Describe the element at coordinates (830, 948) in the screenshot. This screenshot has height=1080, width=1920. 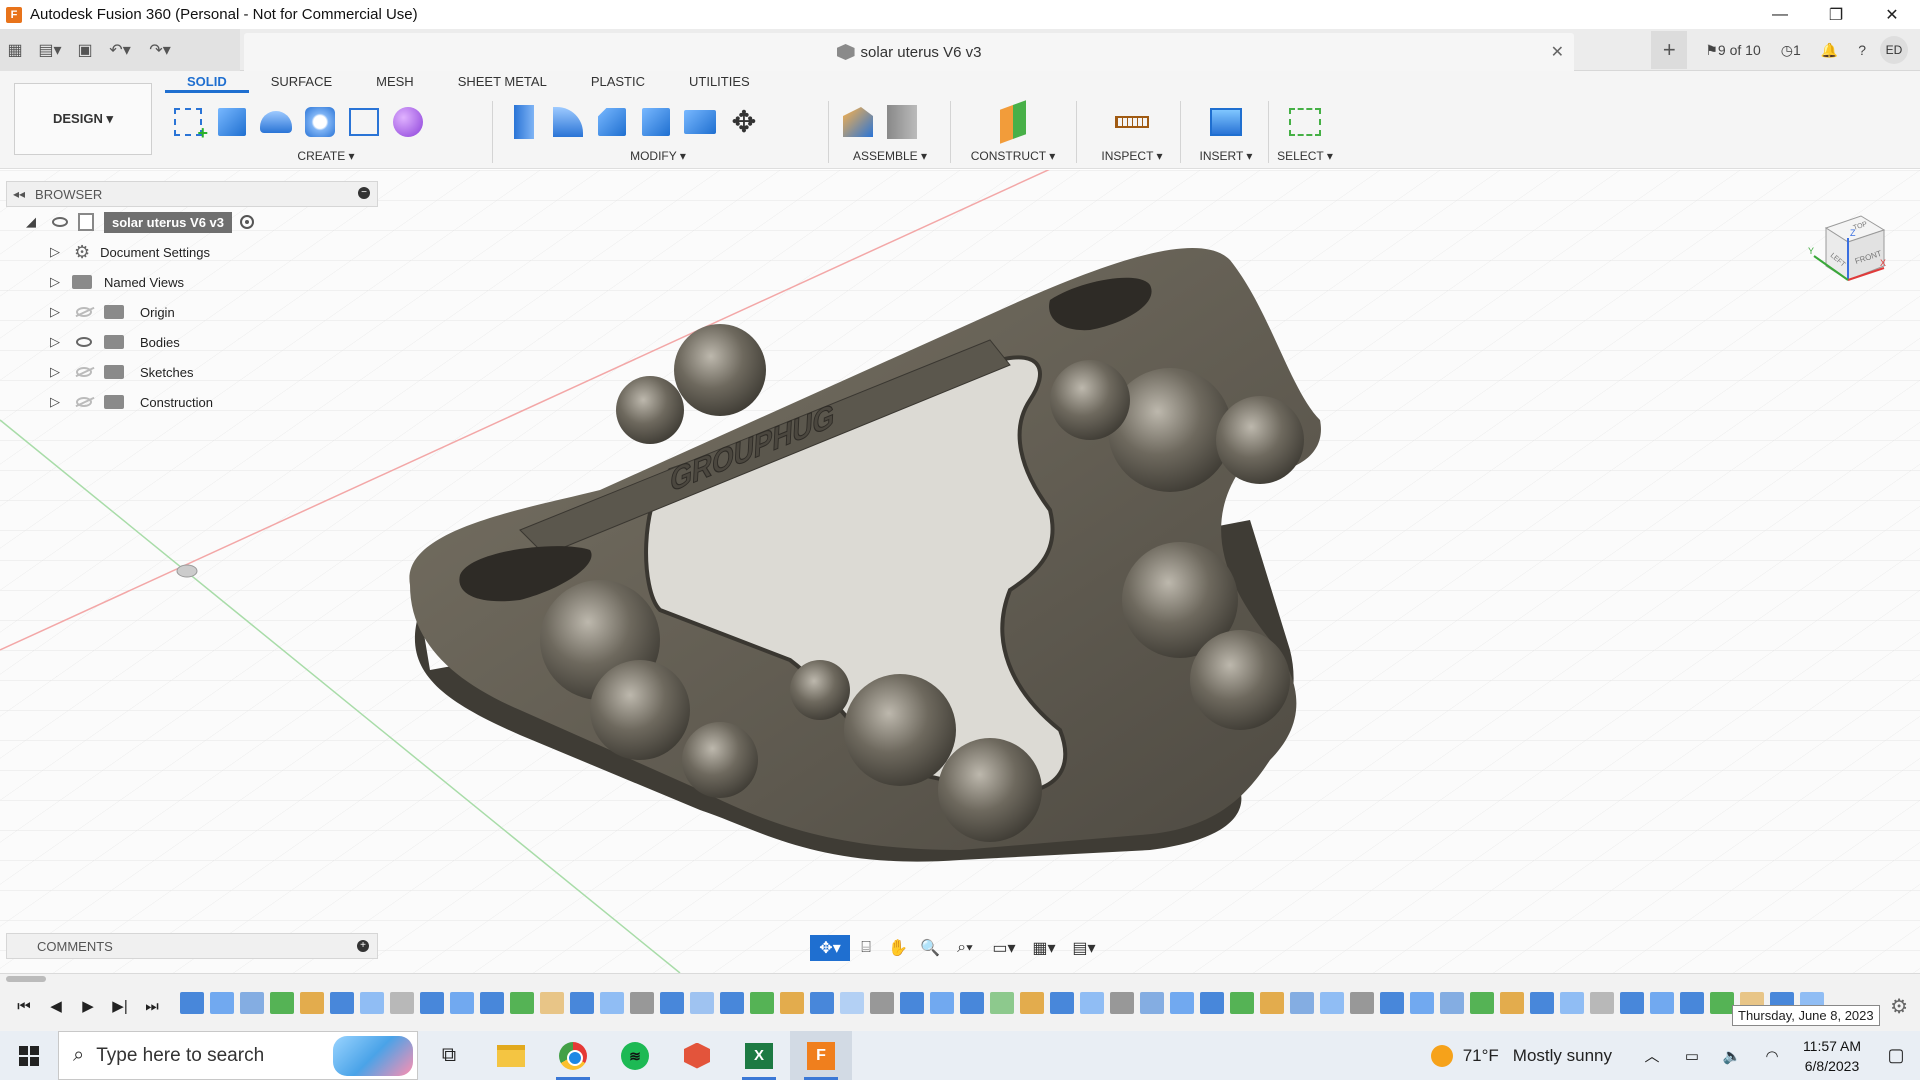
I see `orbit-icon: ✥▾` at that location.